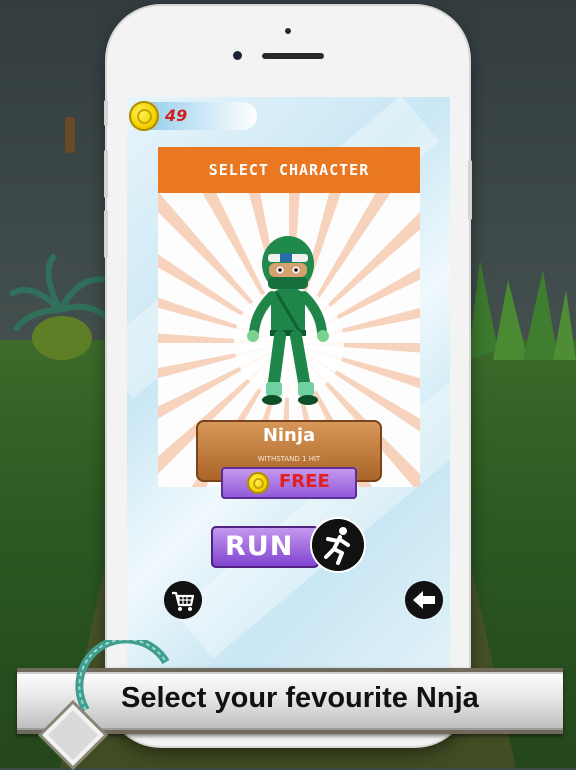 The image size is (576, 770). What do you see at coordinates (289, 170) in the screenshot?
I see `panel-title: SELECT CHARACTER` at bounding box center [289, 170].